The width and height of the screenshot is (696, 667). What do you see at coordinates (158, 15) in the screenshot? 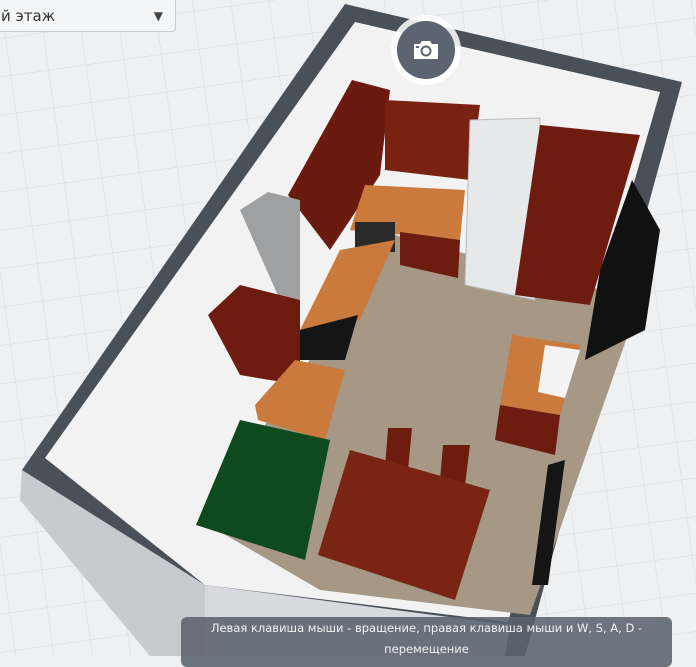
I see `chevron-down-icon: ▼` at bounding box center [158, 15].